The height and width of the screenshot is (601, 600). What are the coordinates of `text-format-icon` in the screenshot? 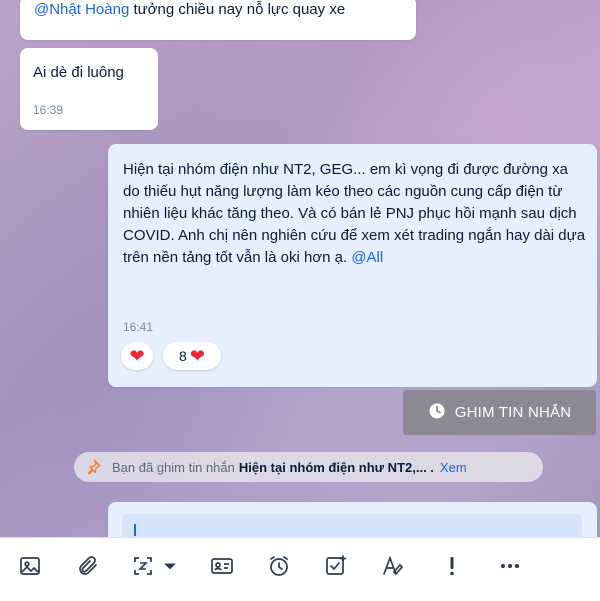 It's located at (393, 566).